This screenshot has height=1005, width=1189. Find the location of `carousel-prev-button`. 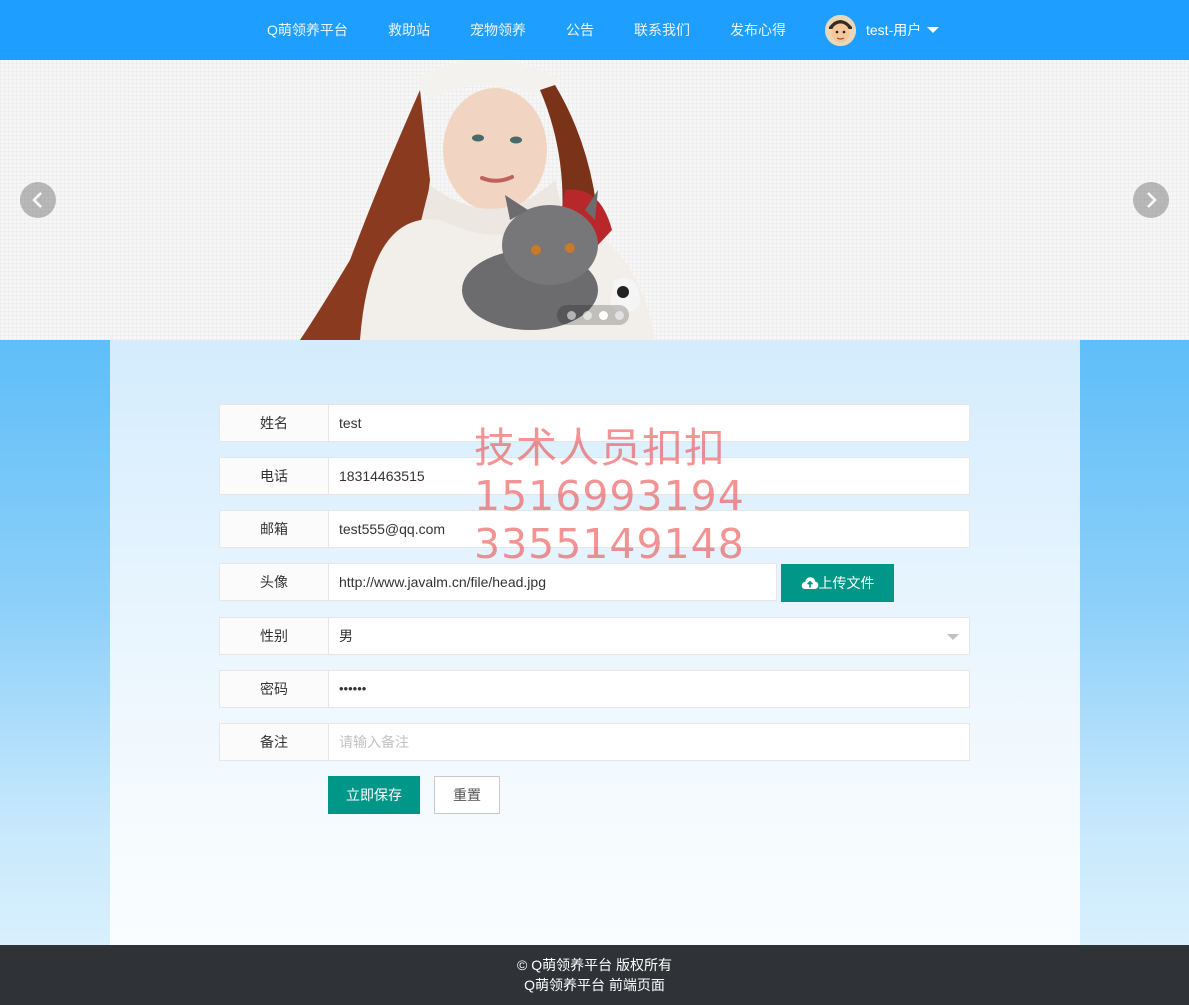

carousel-prev-button is located at coordinates (38, 200).